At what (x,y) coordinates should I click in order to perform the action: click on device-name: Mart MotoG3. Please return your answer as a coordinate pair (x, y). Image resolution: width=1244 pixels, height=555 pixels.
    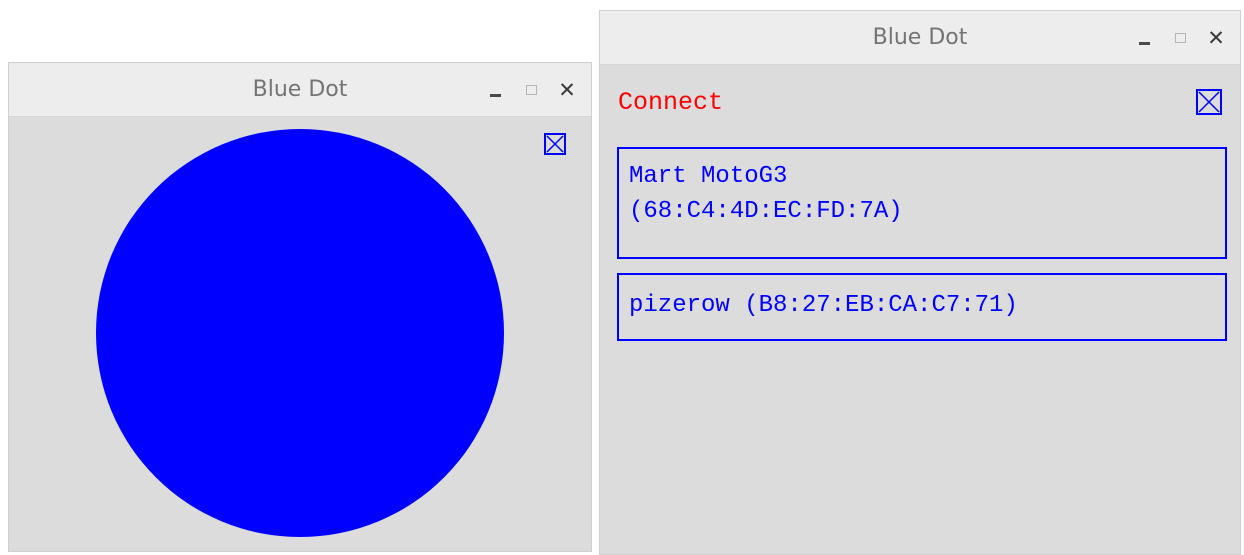
    Looking at the image, I should click on (708, 176).